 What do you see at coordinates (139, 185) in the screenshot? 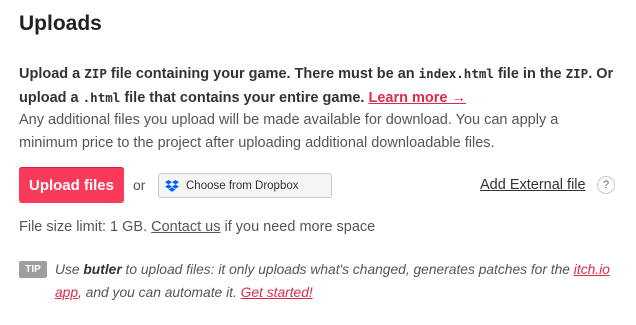
I see `or-label: or` at bounding box center [139, 185].